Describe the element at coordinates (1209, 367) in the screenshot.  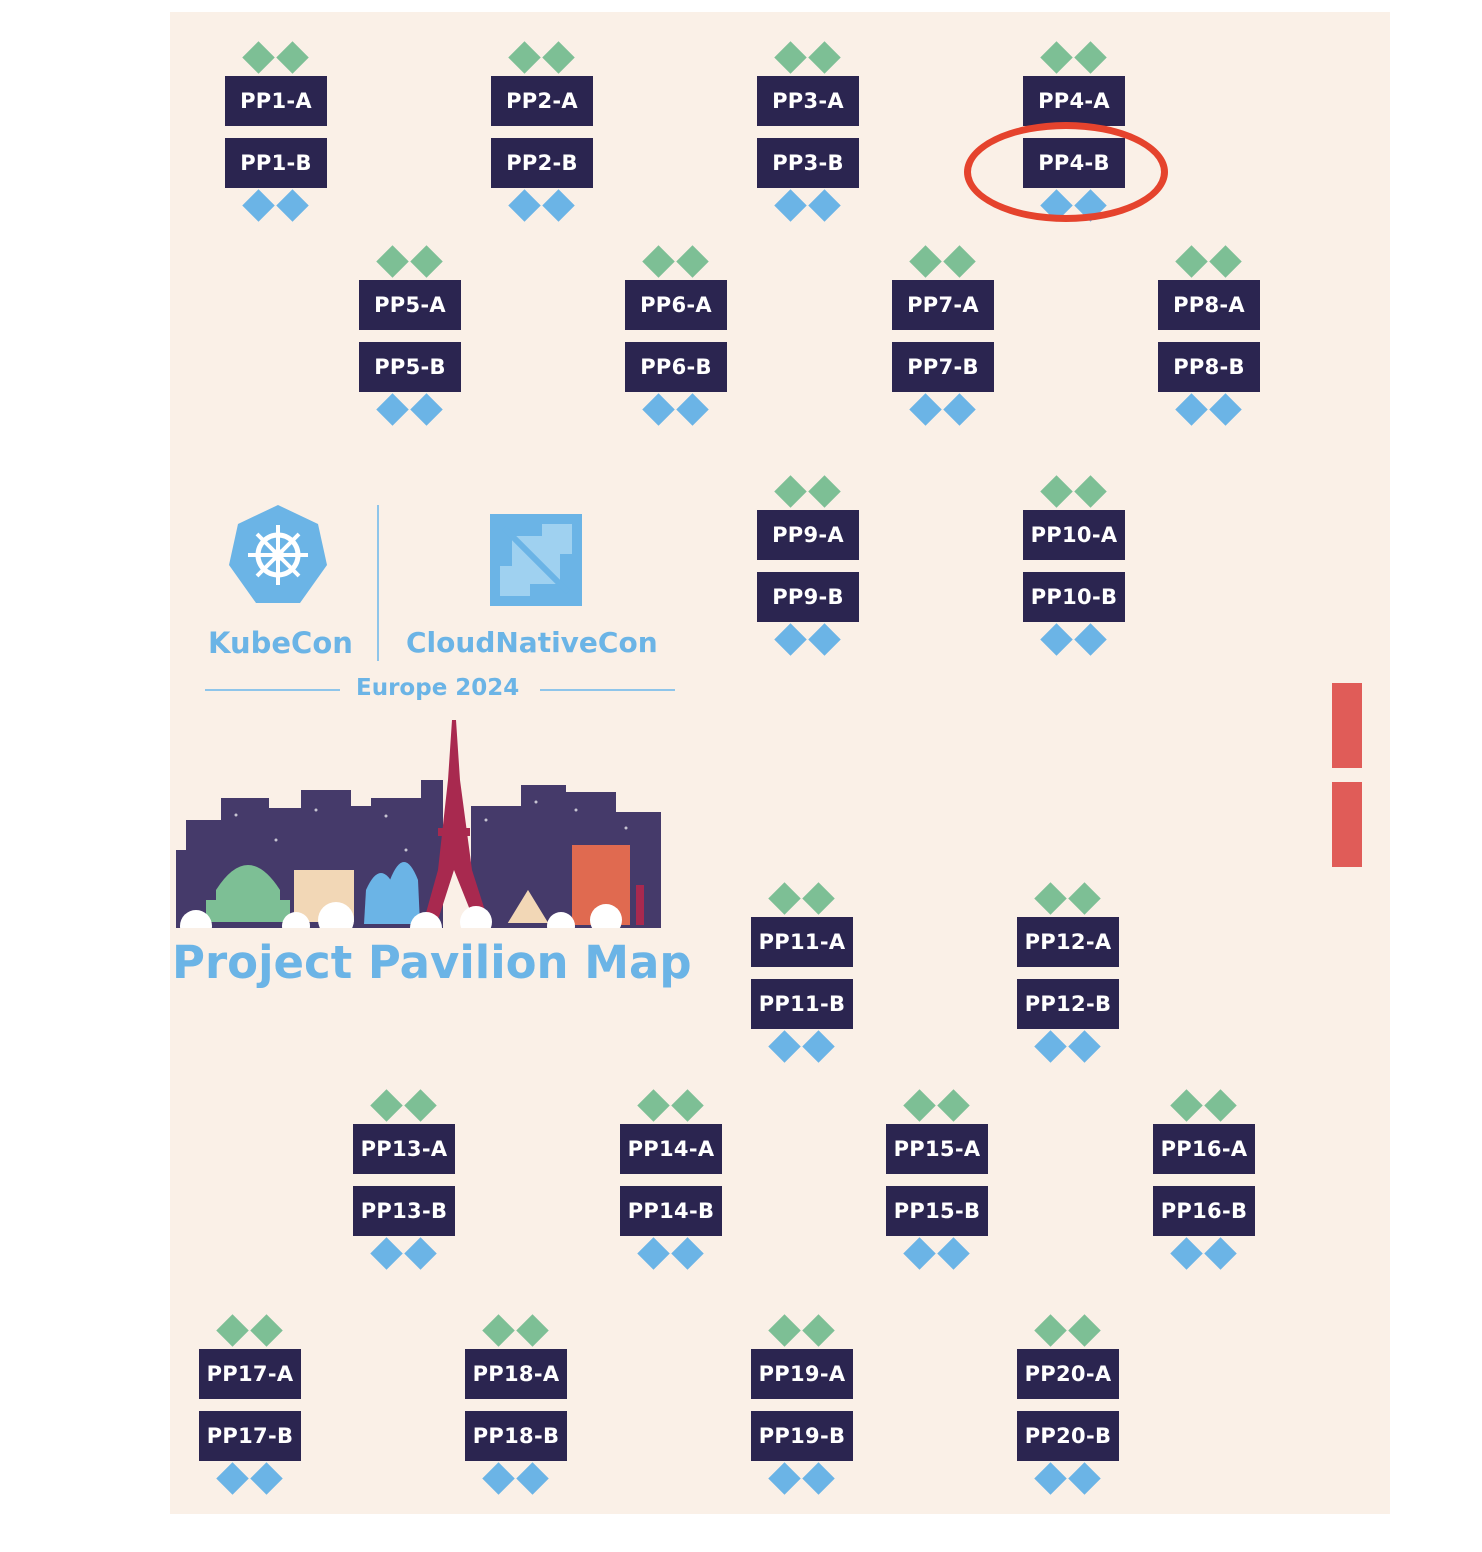
I see `booth-pp8-b: PP8-B` at that location.